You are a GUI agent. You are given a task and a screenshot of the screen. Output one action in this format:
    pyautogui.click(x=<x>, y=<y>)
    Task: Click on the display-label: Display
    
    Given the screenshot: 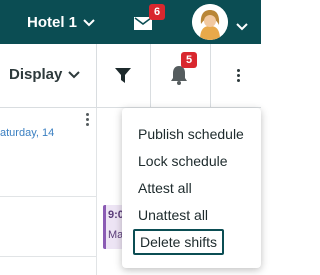 What is the action you would take?
    pyautogui.click(x=36, y=74)
    